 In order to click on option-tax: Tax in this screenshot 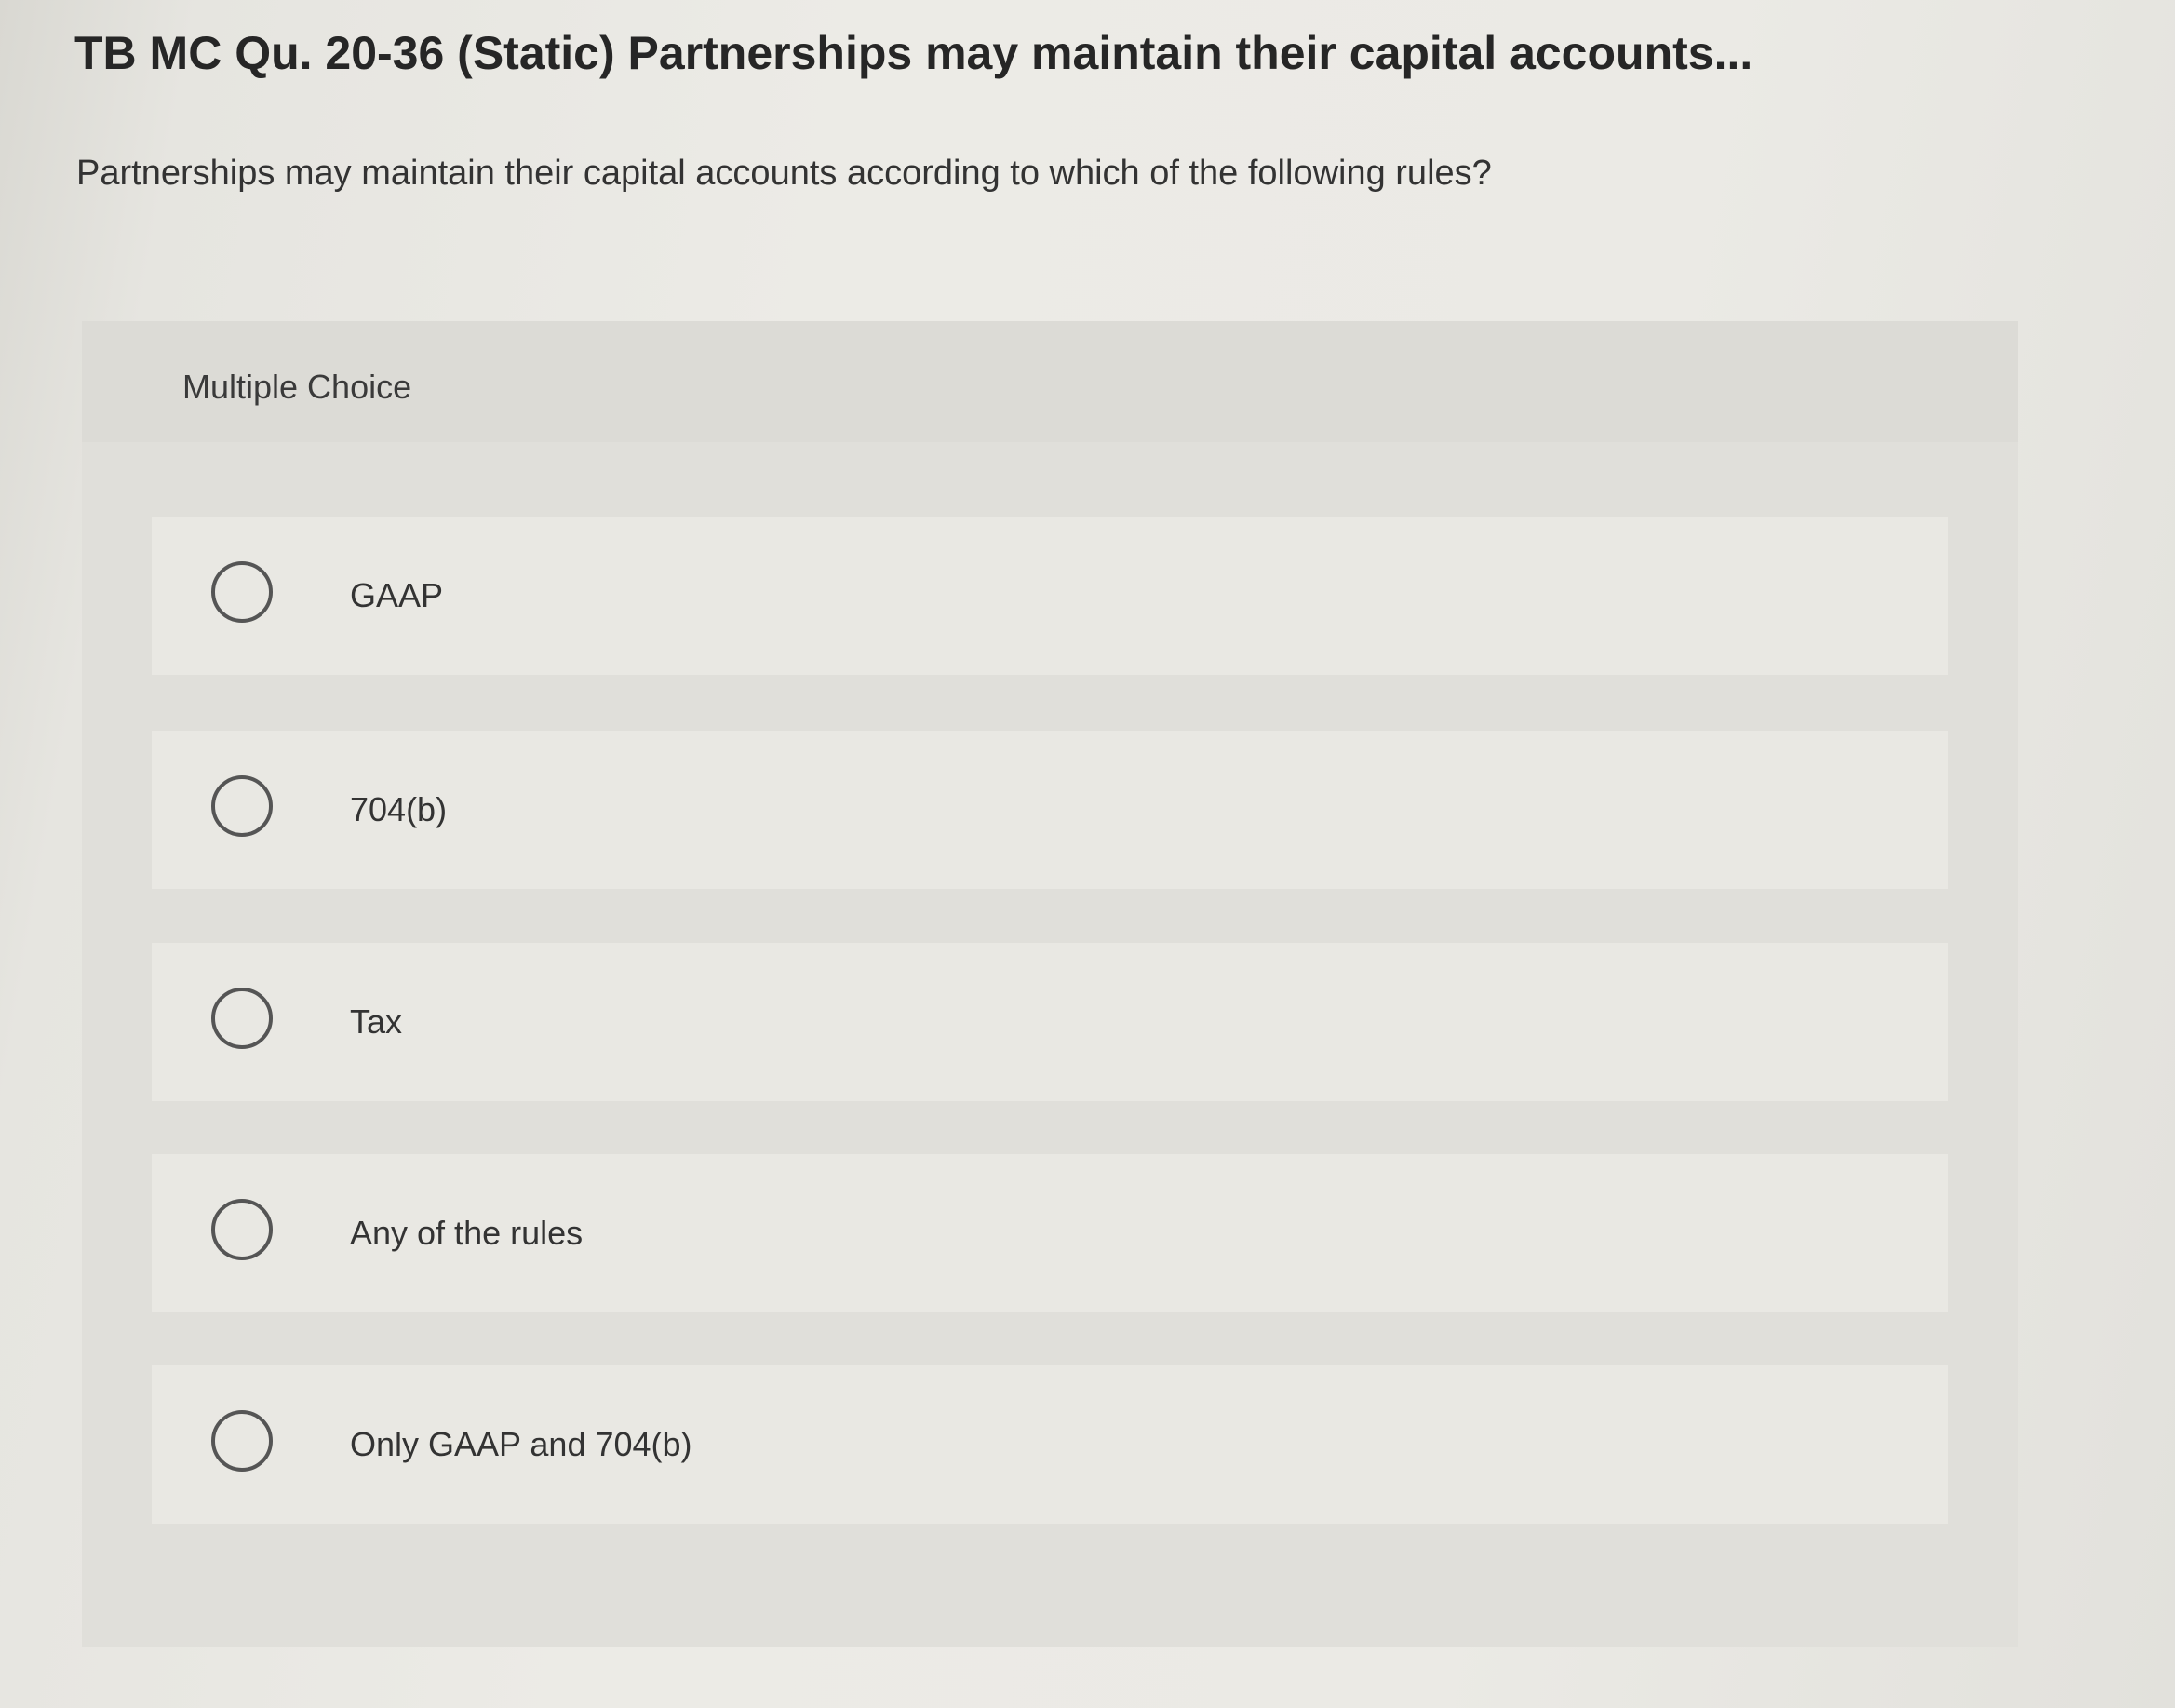, I will do `click(1050, 1022)`.